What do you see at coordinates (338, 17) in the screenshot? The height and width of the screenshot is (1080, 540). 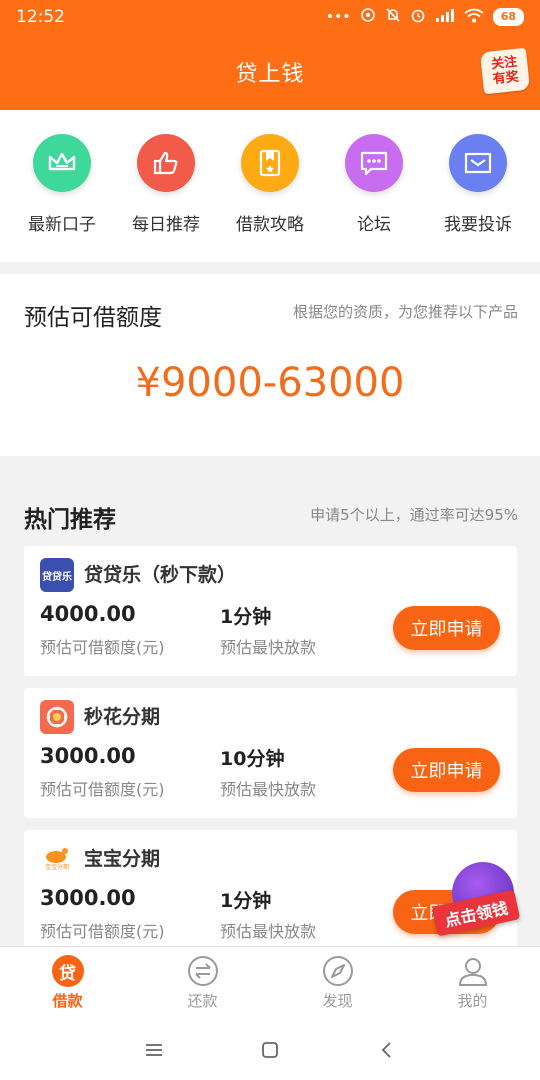 I see `more-dots-icon: •••` at bounding box center [338, 17].